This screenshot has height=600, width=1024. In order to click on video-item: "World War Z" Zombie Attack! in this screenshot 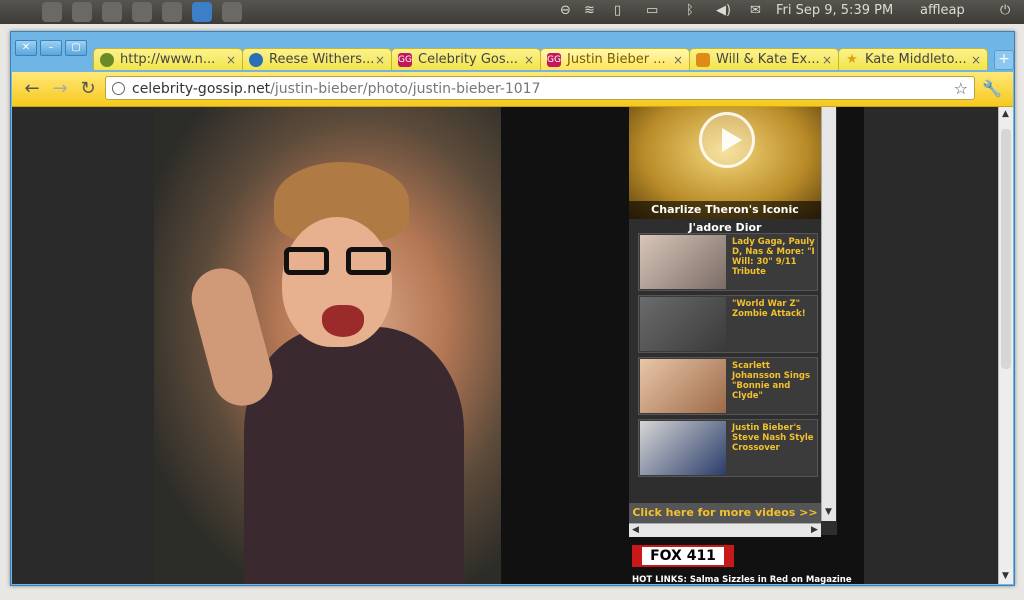, I will do `click(728, 324)`.